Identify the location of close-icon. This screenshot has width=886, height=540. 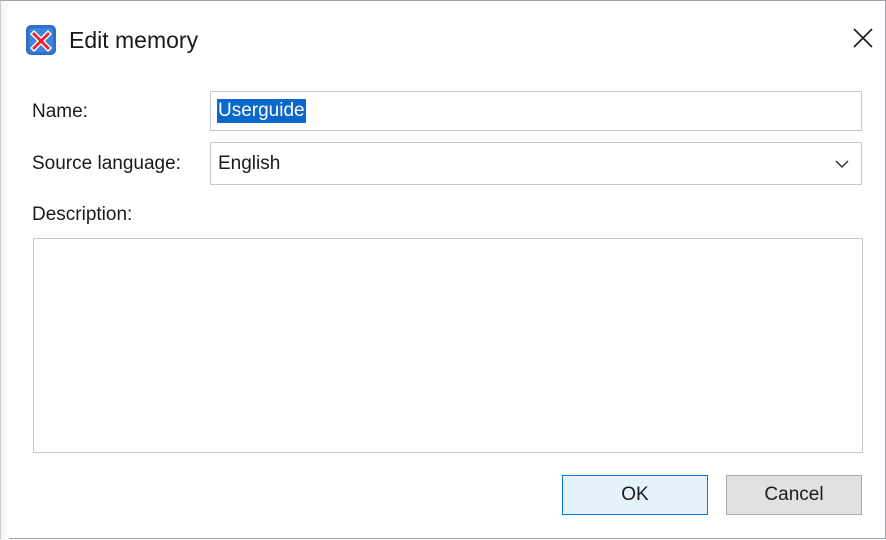
(863, 40).